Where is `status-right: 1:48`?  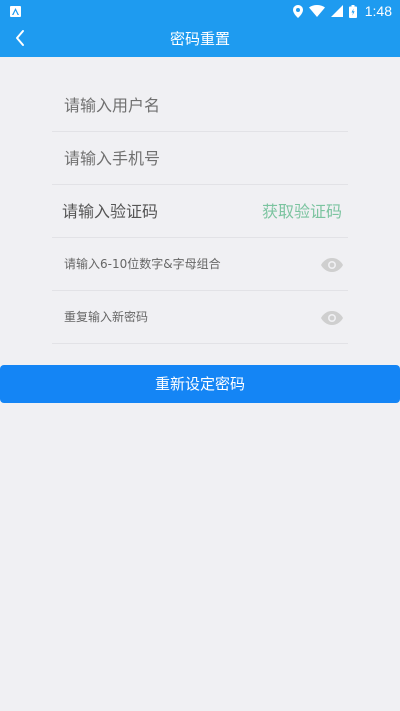 status-right: 1:48 is located at coordinates (342, 11).